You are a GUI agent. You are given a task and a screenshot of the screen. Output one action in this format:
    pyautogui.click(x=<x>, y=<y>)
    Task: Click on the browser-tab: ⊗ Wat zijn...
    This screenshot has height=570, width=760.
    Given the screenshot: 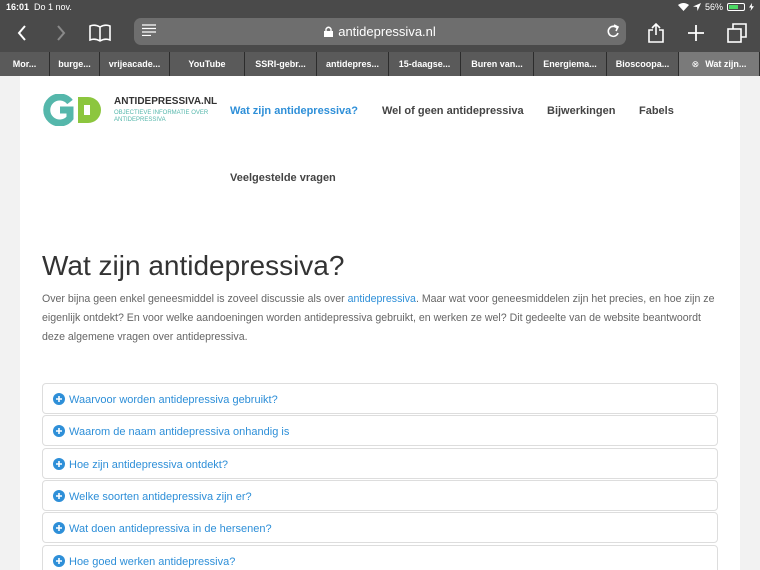 What is the action you would take?
    pyautogui.click(x=719, y=64)
    